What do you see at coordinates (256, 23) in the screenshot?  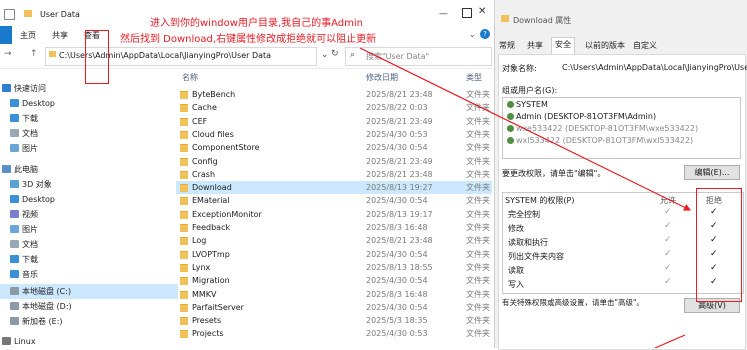 I see `annotation-line-1: 进入到你的window用户目录,我自己的事Admin` at bounding box center [256, 23].